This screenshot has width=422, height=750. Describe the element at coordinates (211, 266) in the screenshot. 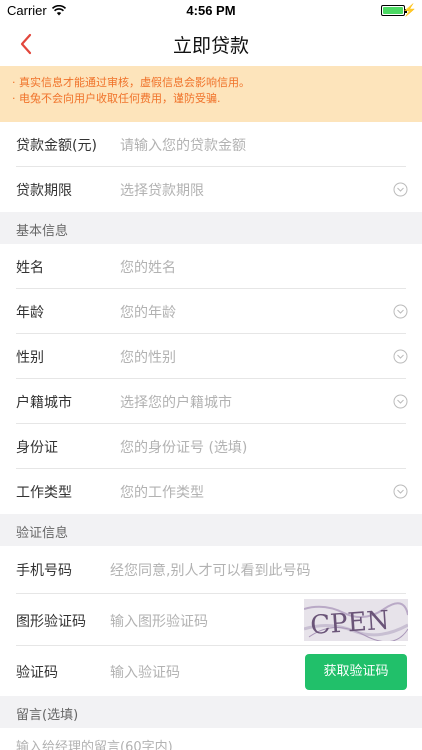

I see `name-row: 姓名 您的姓名` at that location.